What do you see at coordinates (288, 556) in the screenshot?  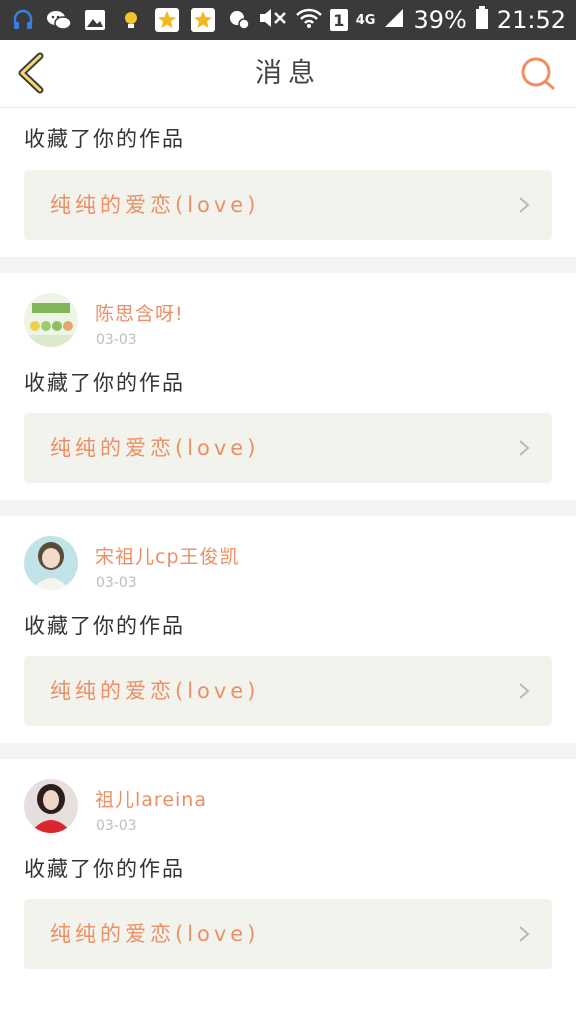 I see `message-user: 宋祖儿cp王俊凯 03-03` at bounding box center [288, 556].